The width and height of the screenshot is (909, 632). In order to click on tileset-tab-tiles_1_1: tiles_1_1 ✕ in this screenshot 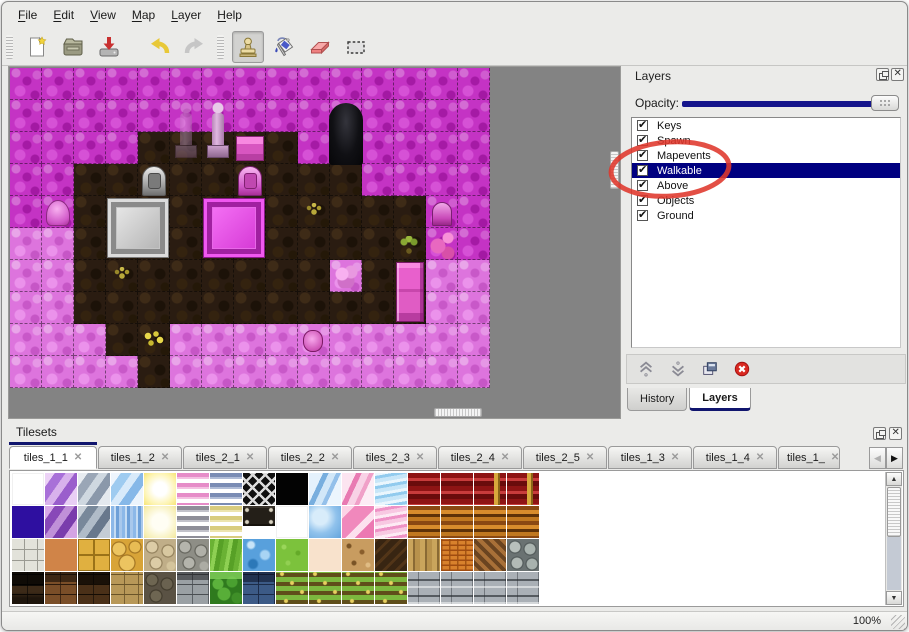, I will do `click(53, 457)`.